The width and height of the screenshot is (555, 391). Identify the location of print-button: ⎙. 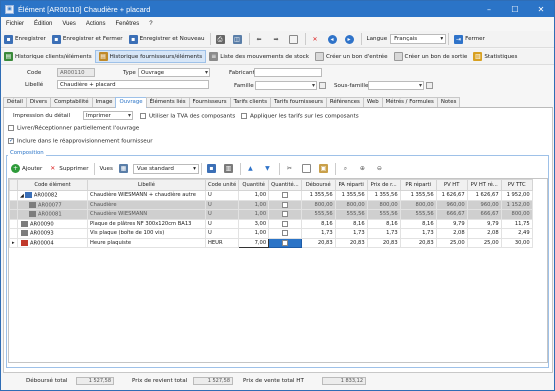
(221, 39).